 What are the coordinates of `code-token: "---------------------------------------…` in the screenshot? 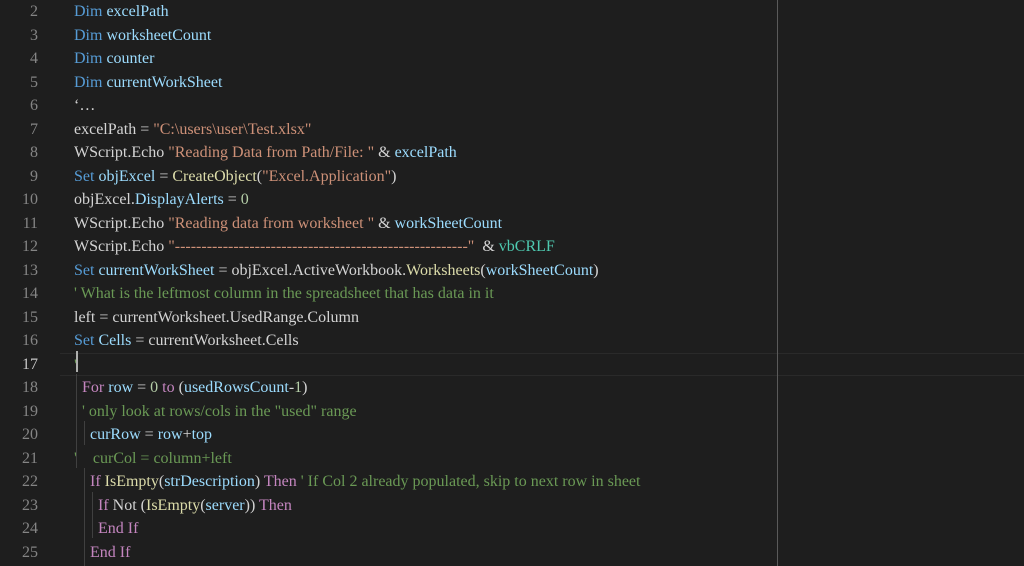 It's located at (321, 246).